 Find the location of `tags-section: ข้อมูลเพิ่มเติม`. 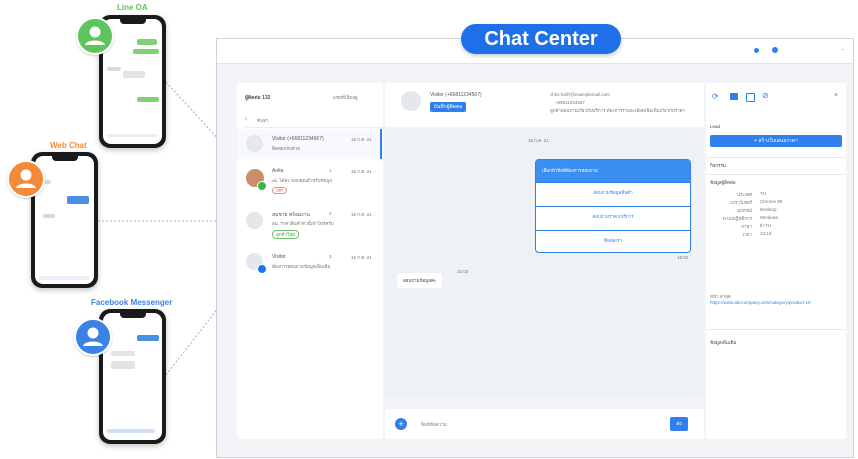

tags-section: ข้อมูลเพิ่มเติม is located at coordinates (723, 342).